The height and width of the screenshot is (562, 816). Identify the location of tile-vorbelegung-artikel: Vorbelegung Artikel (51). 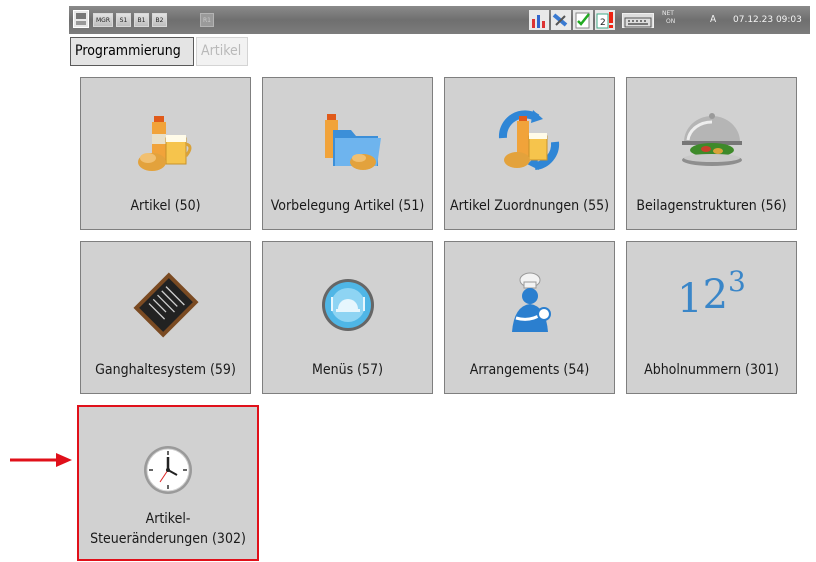
(347, 153).